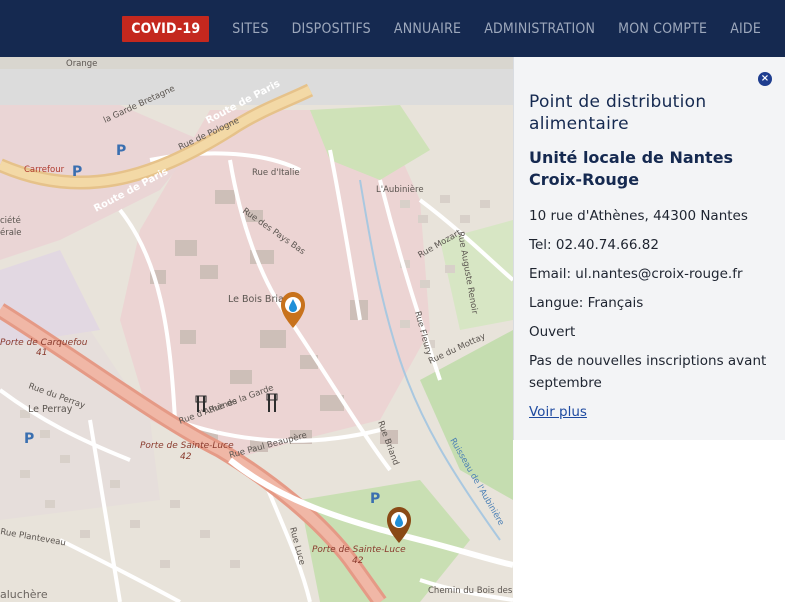 The height and width of the screenshot is (602, 785). What do you see at coordinates (594, 245) in the screenshot?
I see `panel-tel: Tel: 02.40.74.66.82` at bounding box center [594, 245].